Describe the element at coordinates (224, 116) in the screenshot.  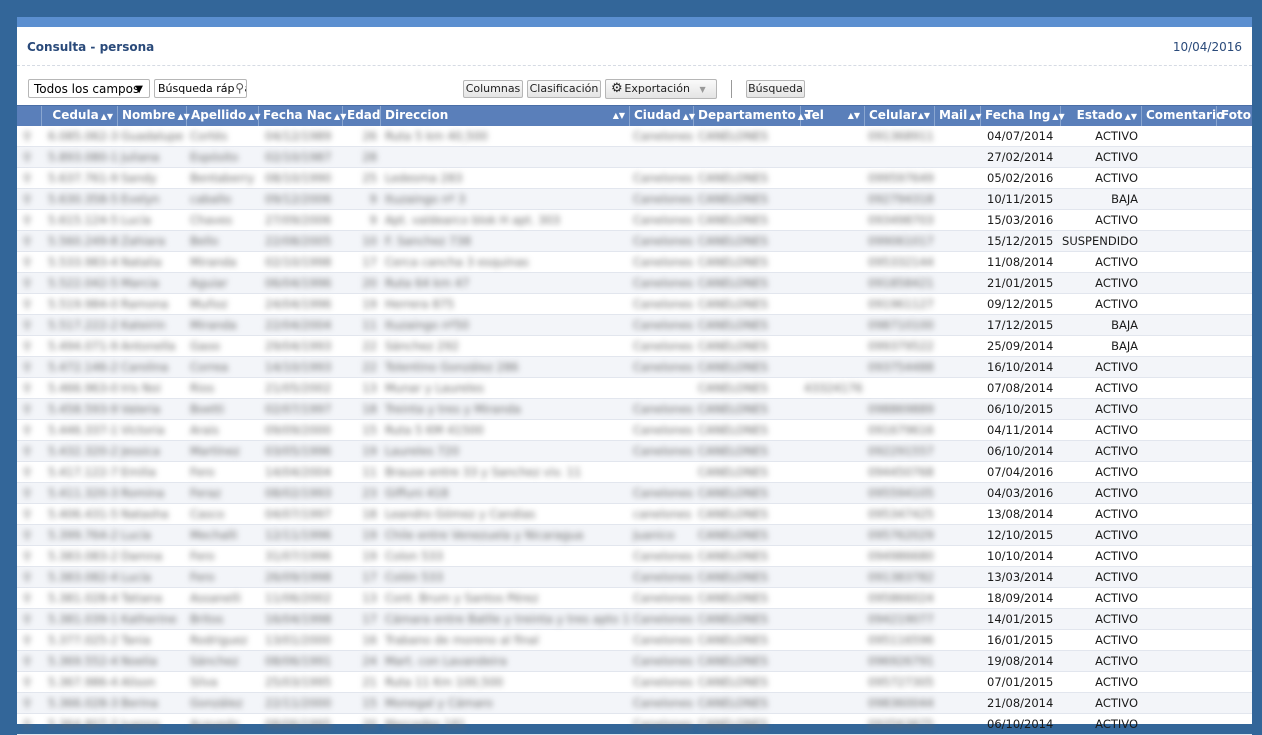
I see `header-apellido: Apellido ▲▼` at that location.